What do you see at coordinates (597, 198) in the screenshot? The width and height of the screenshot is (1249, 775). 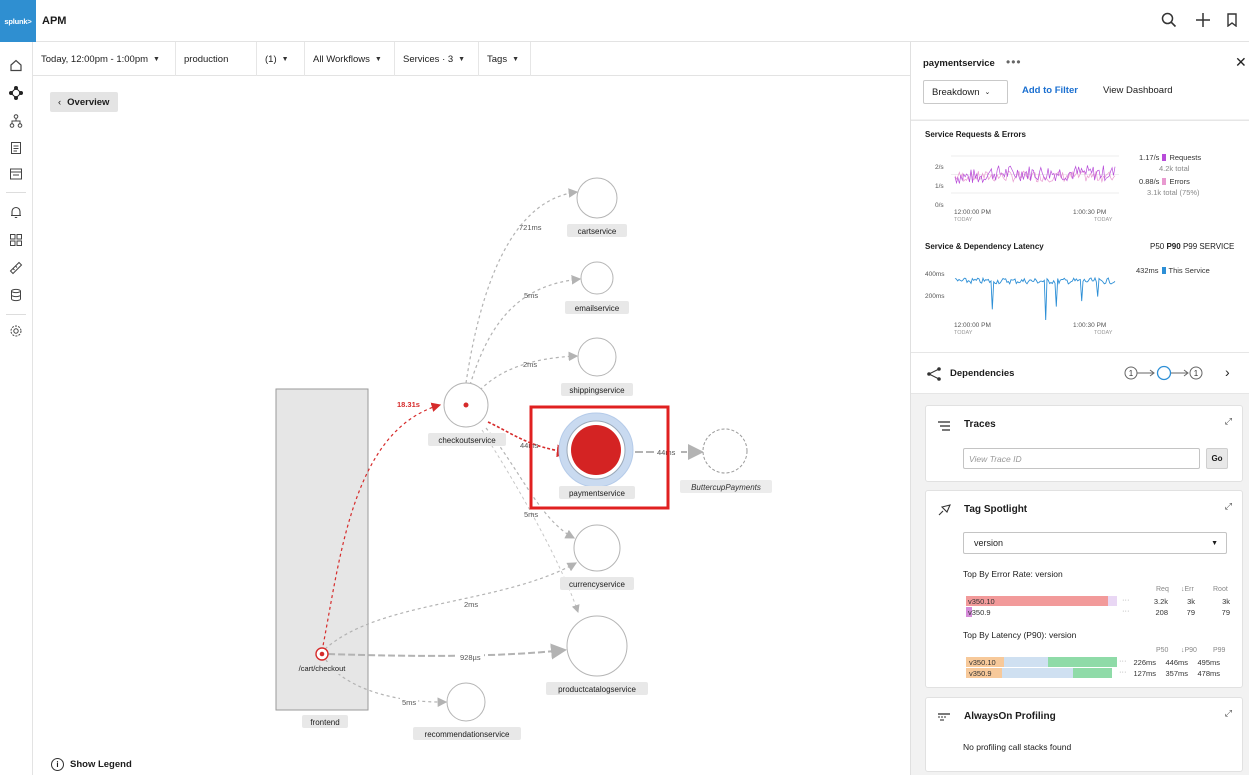 I see `cartservice-node` at bounding box center [597, 198].